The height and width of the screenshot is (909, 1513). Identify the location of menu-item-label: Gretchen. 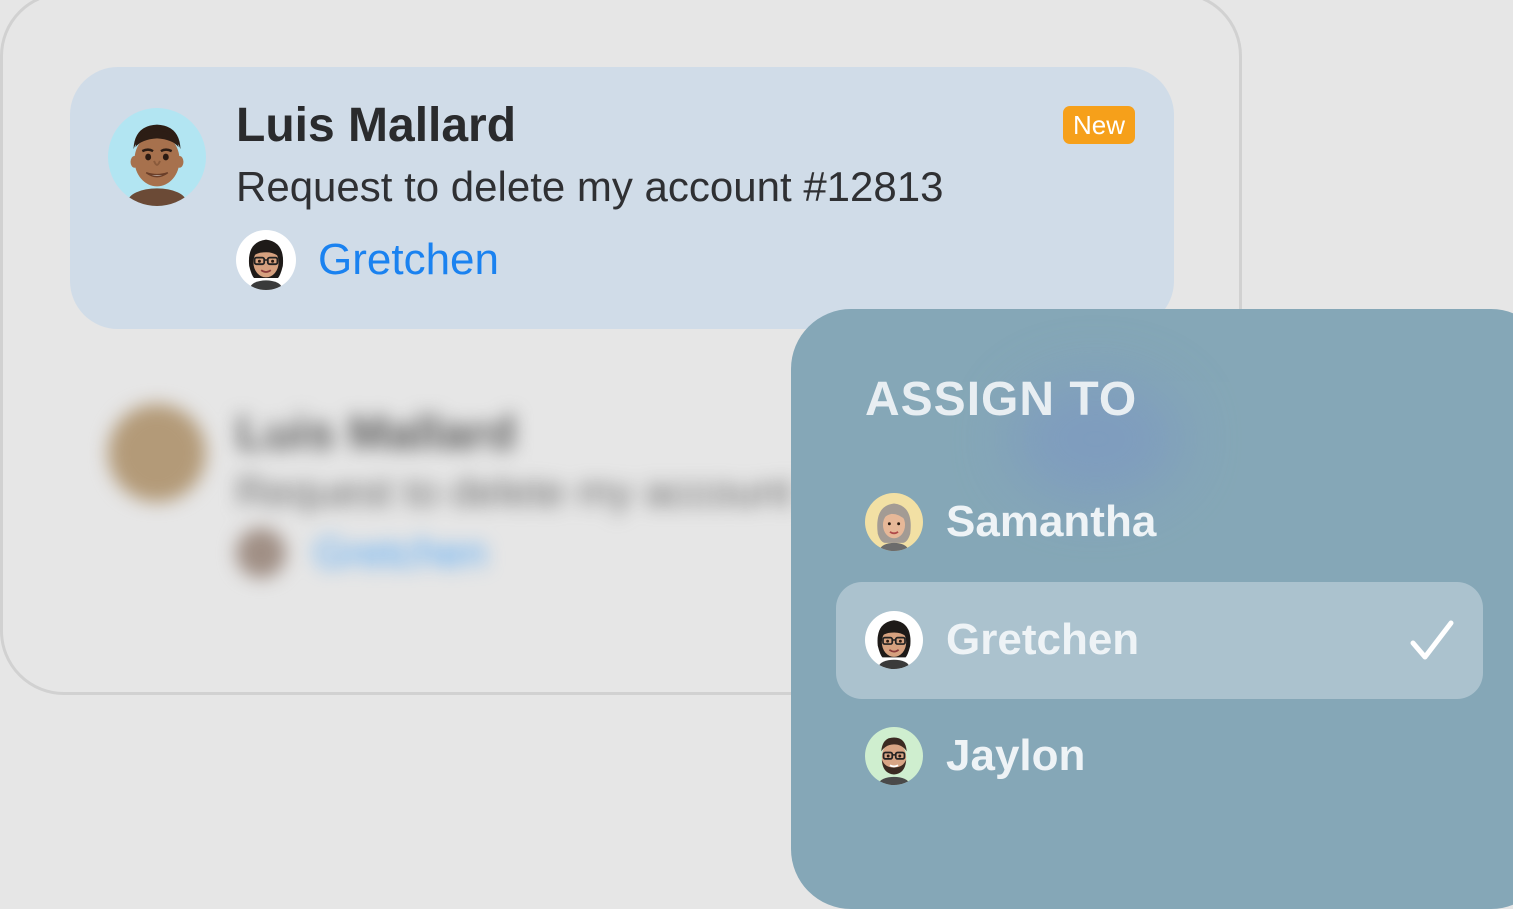
(1043, 639).